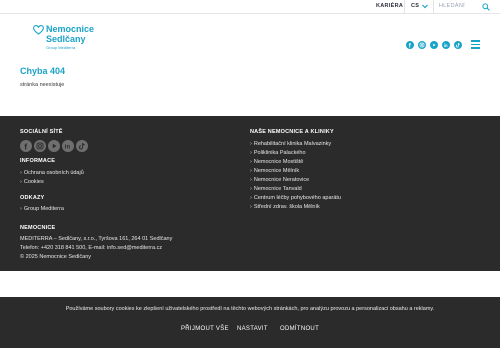 Image resolution: width=500 pixels, height=348 pixels. I want to click on logo-text-line2: Sedlčany, so click(66, 39).